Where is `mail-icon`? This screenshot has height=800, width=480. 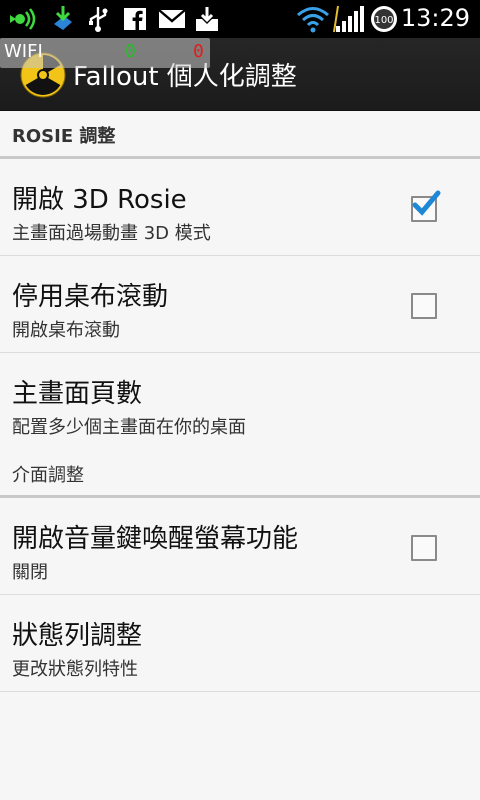
mail-icon is located at coordinates (172, 19).